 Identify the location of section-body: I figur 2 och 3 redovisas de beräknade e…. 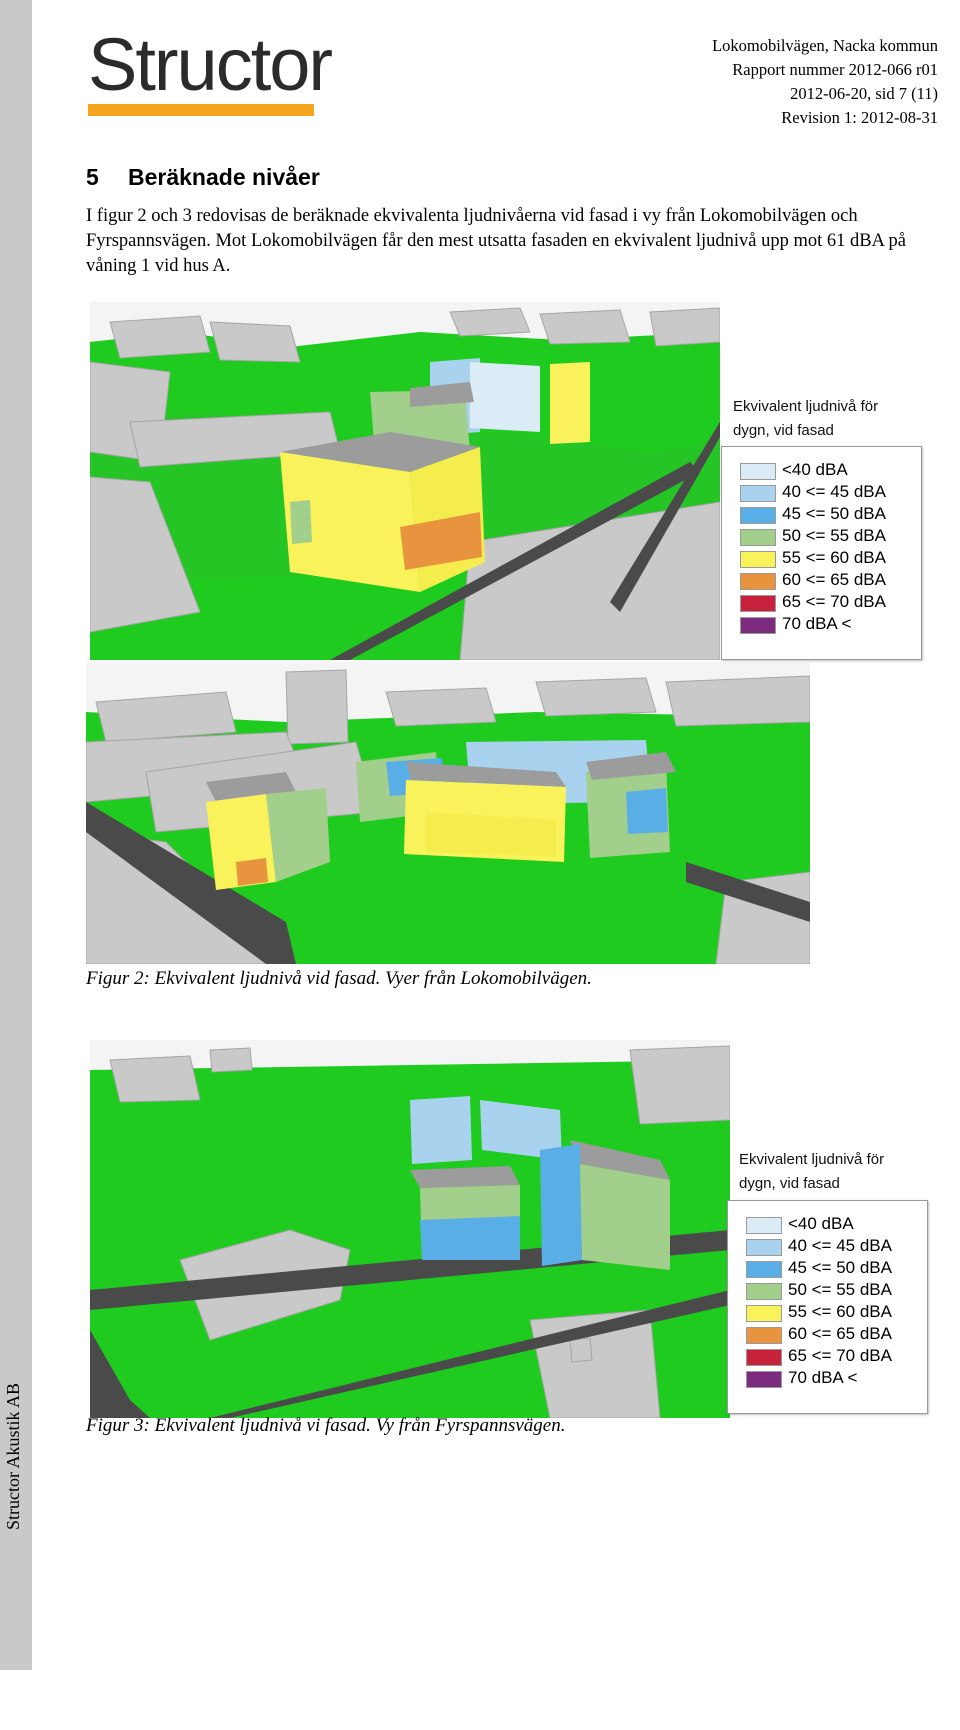
(496, 241).